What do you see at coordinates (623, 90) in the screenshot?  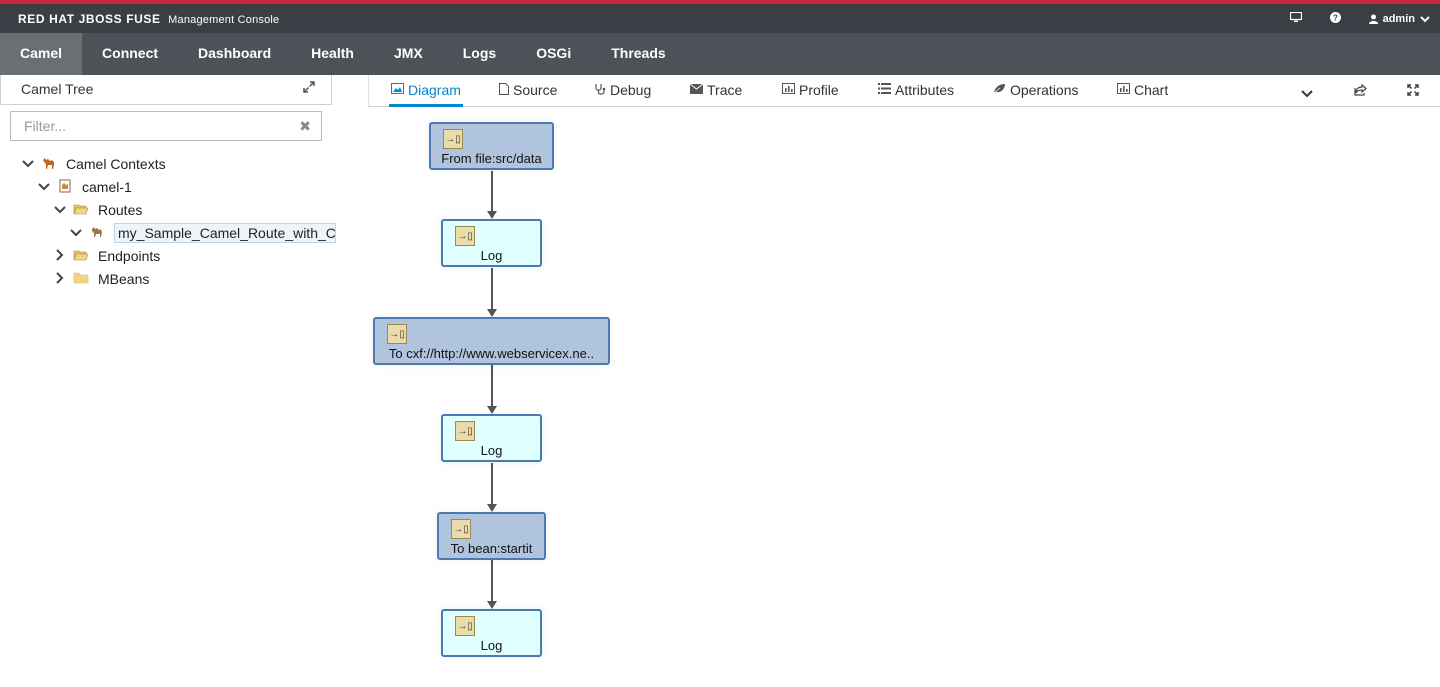 I see `tab-debug: Debug` at bounding box center [623, 90].